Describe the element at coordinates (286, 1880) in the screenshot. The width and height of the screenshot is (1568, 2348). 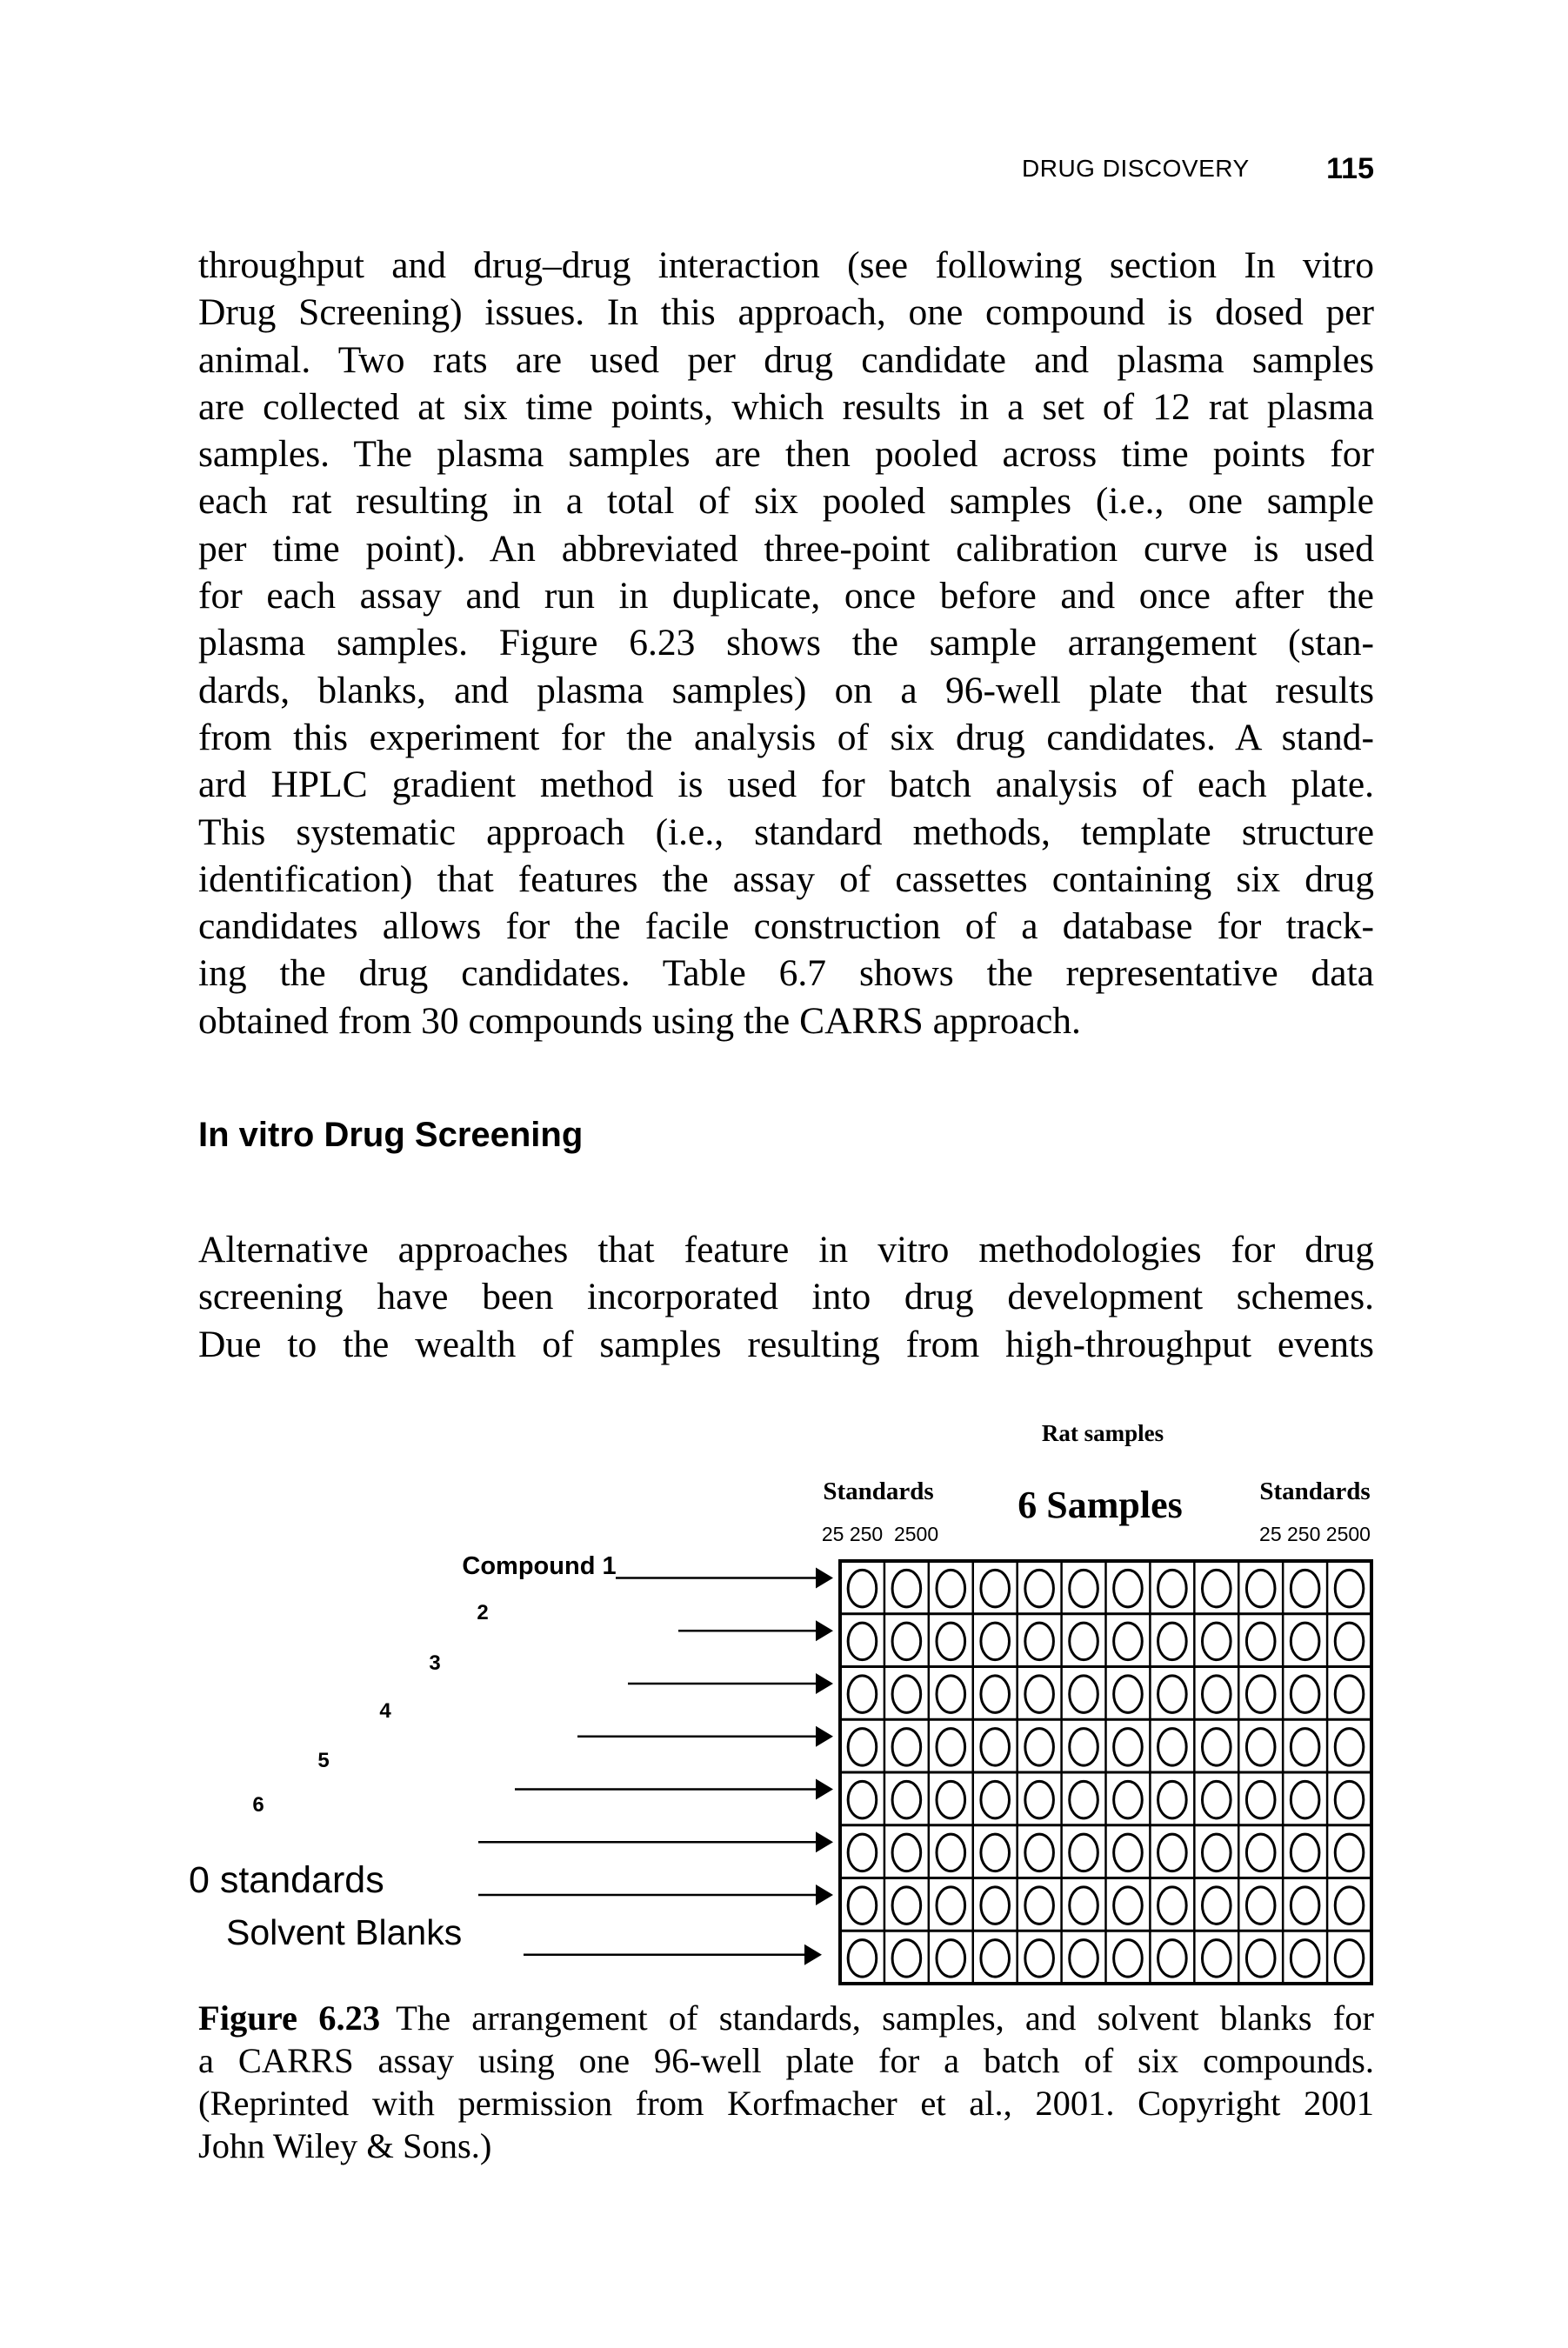
I see `row-label: 0 standards` at that location.